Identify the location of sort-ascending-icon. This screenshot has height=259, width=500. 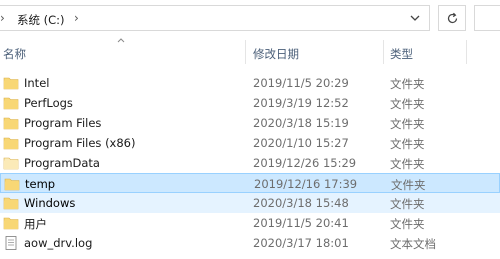
(121, 40).